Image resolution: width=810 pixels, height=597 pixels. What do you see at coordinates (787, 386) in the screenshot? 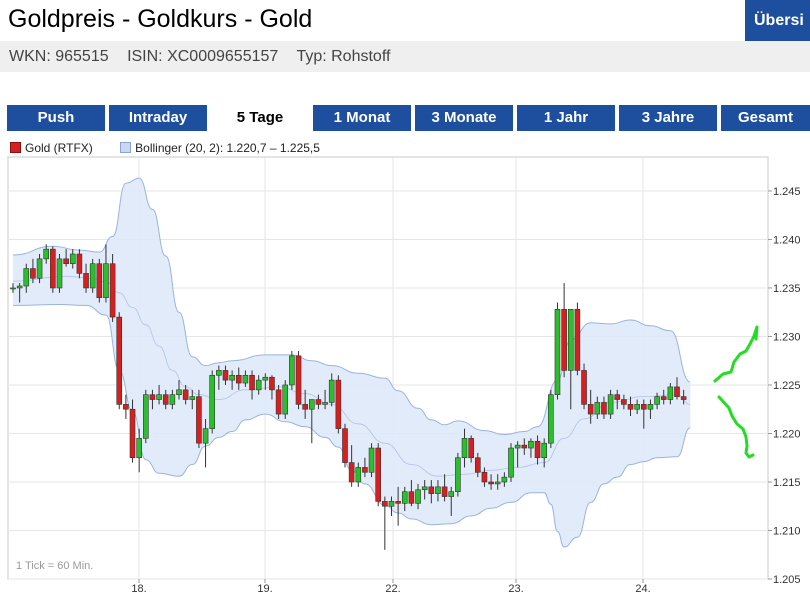
I see `y-tick-label: 1.225` at bounding box center [787, 386].